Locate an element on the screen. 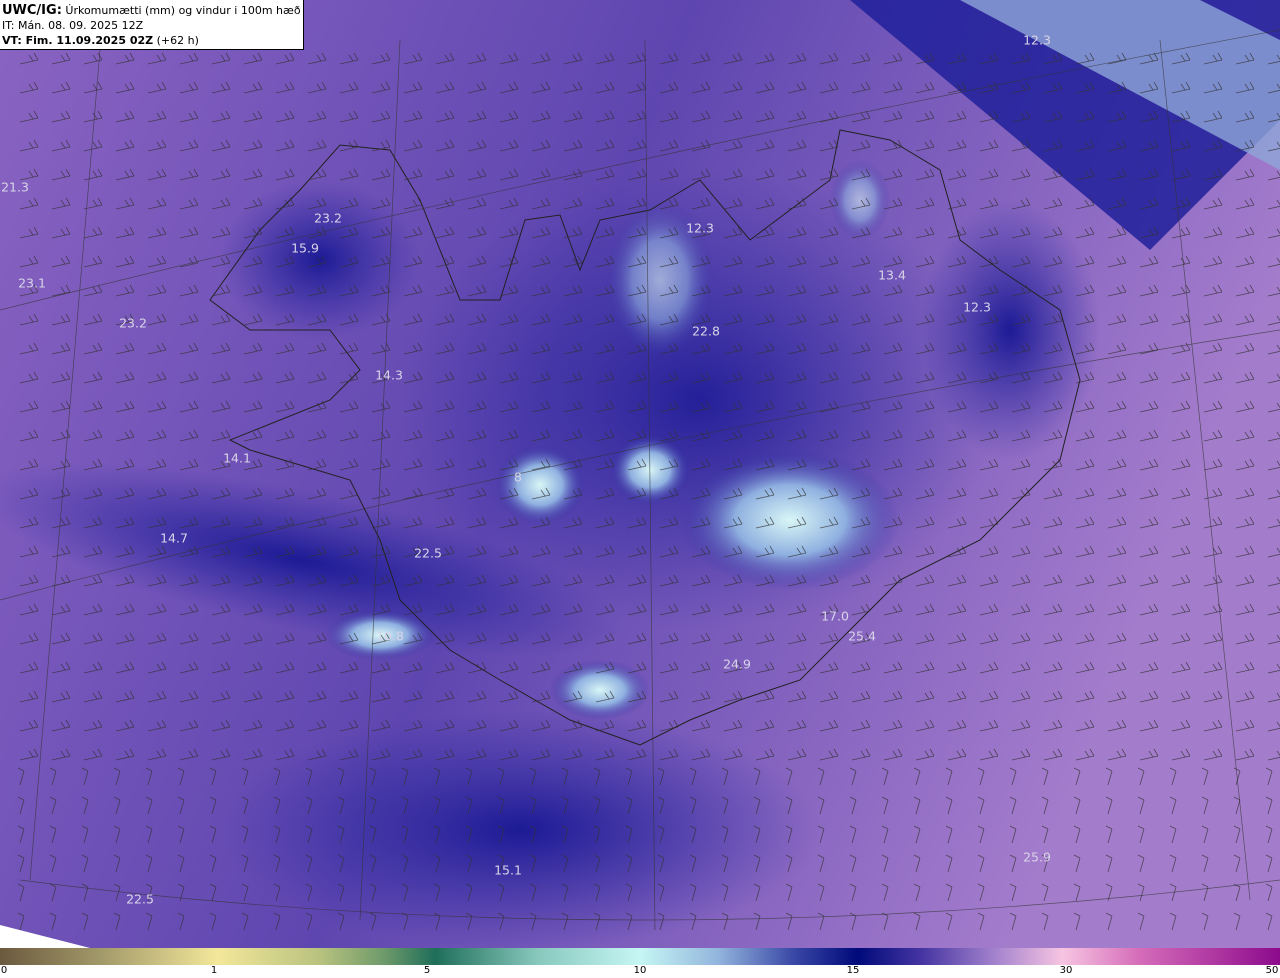  colorbar-tick: 50 is located at coordinates (1272, 970).